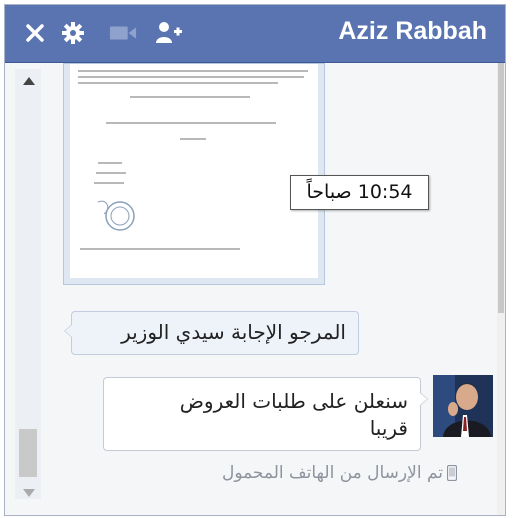 The image size is (519, 518). Describe the element at coordinates (169, 33) in the screenshot. I see `add-person-icon` at that location.